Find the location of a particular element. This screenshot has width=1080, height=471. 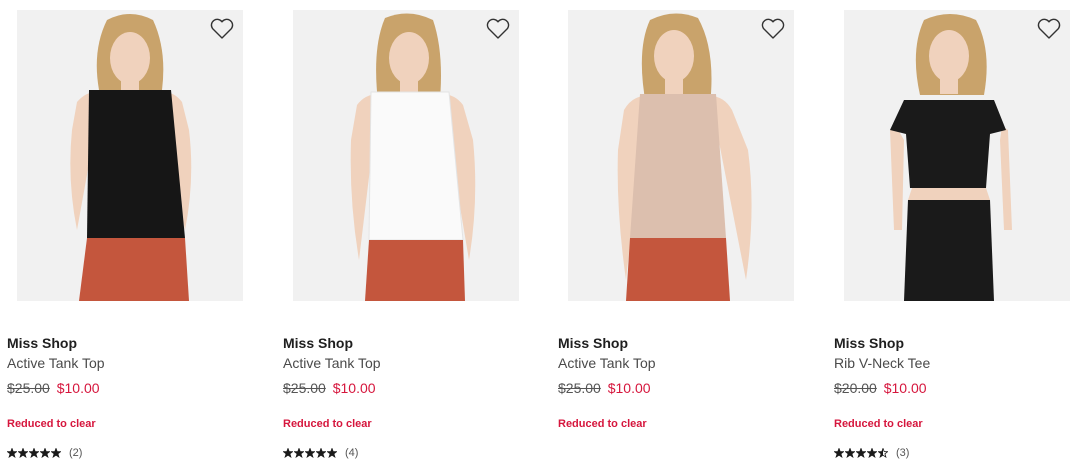

price-block: $20.00 $10.00 is located at coordinates (880, 388).